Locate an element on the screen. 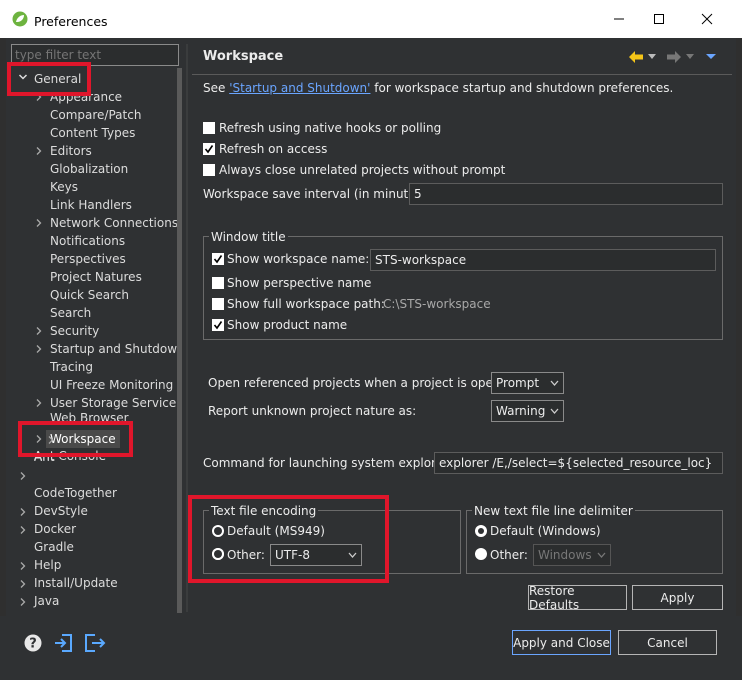  full-path-value: C:\STS-workspace is located at coordinates (437, 304).